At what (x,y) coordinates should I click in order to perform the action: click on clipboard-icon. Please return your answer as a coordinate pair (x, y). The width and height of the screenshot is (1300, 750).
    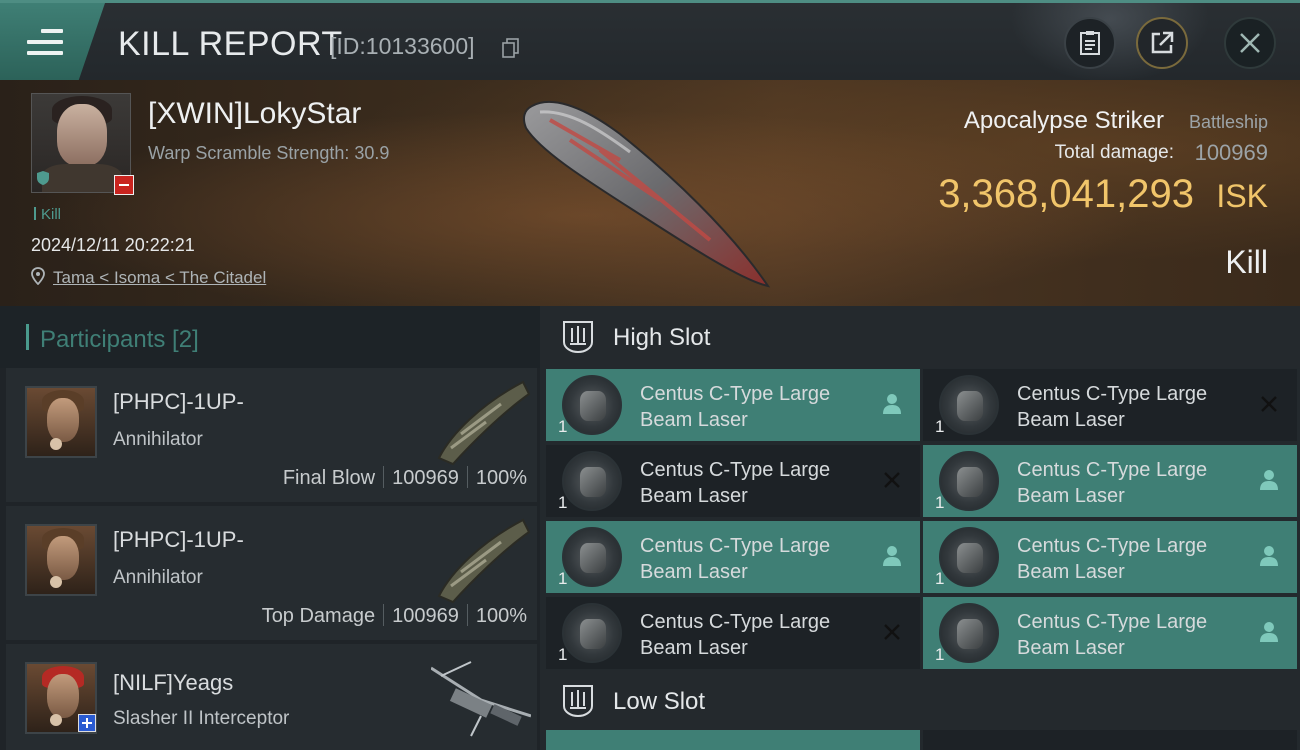
    Looking at the image, I should click on (1090, 43).